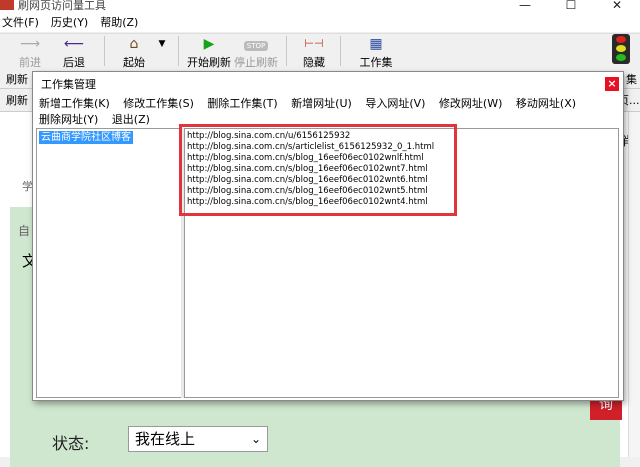  Describe the element at coordinates (320, 6) in the screenshot. I see `title-bar: 刷网页访问量工具 — ☐ ✕` at that location.